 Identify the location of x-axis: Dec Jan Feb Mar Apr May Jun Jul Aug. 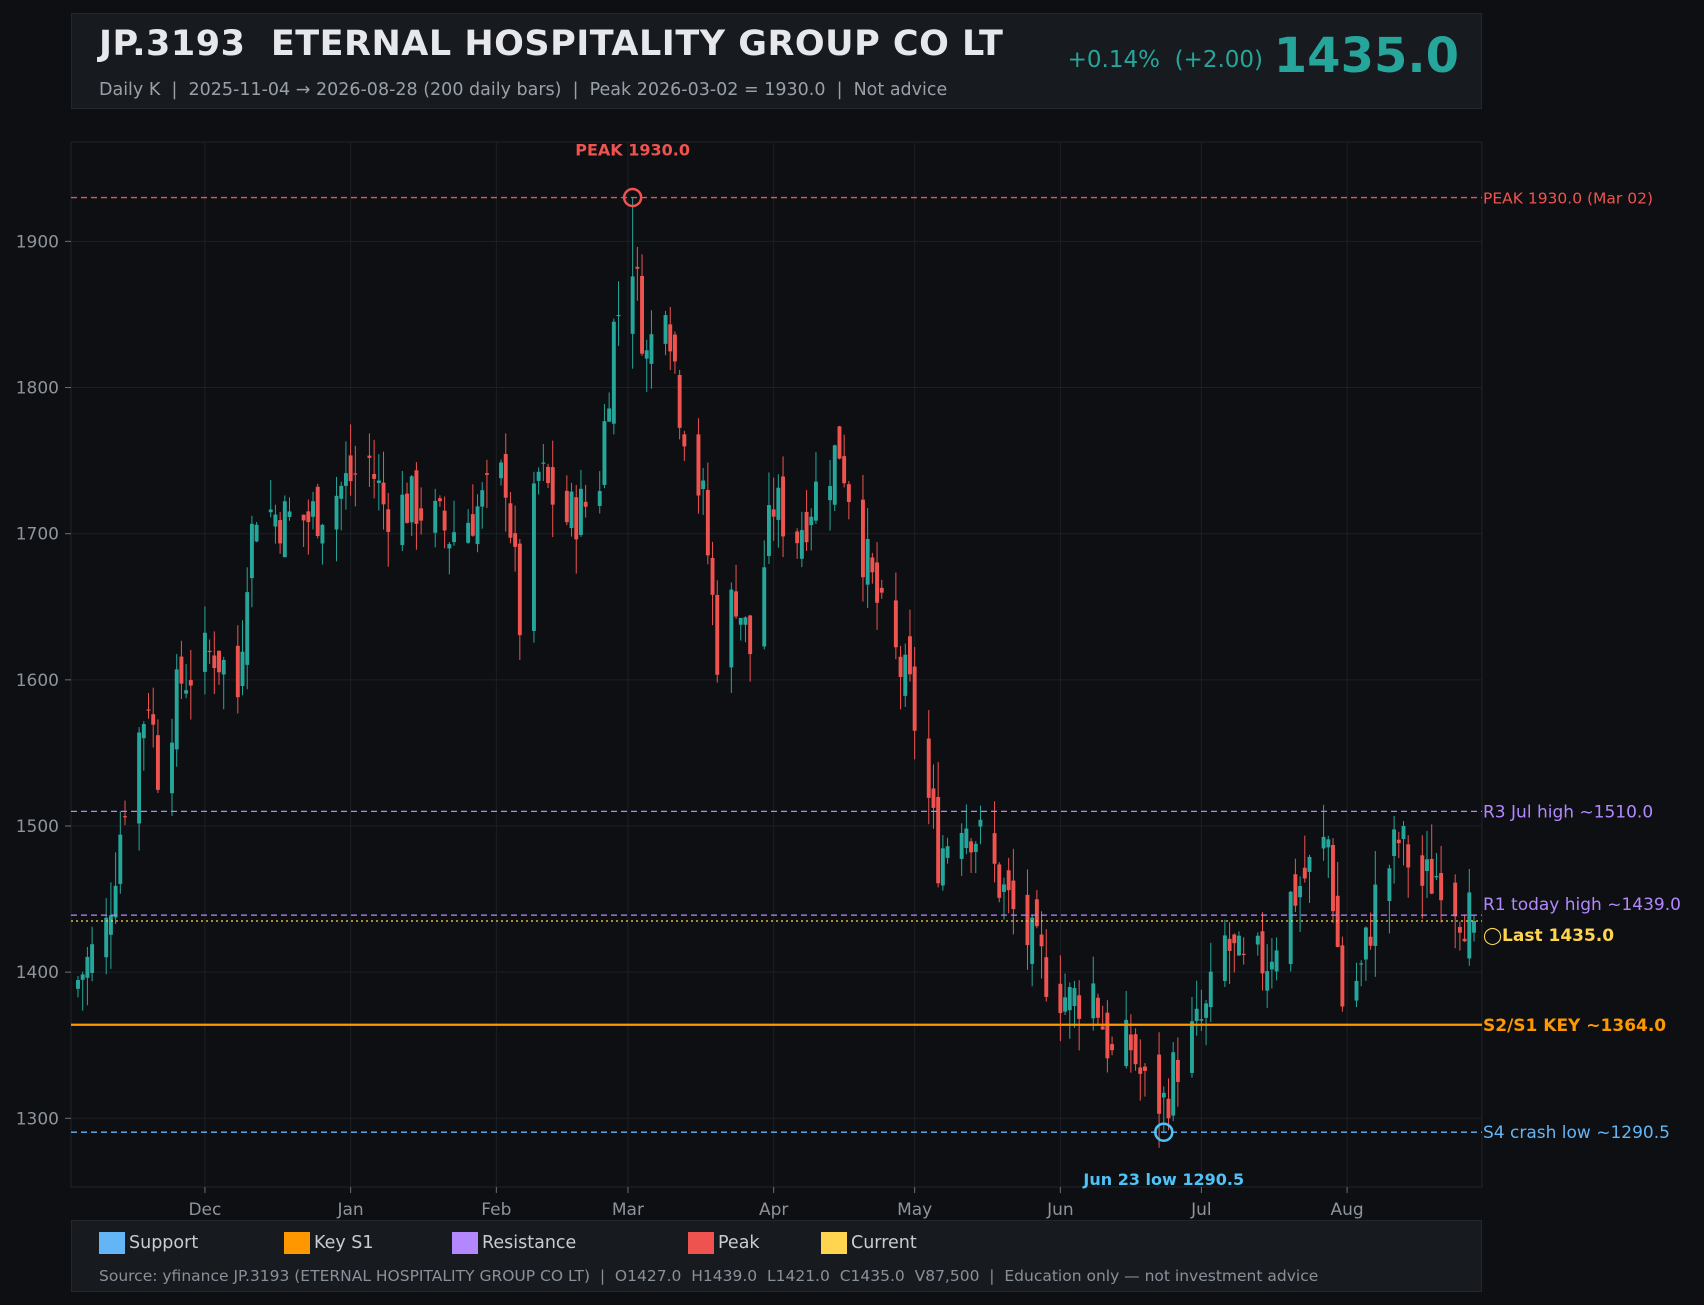
(776, 1203).